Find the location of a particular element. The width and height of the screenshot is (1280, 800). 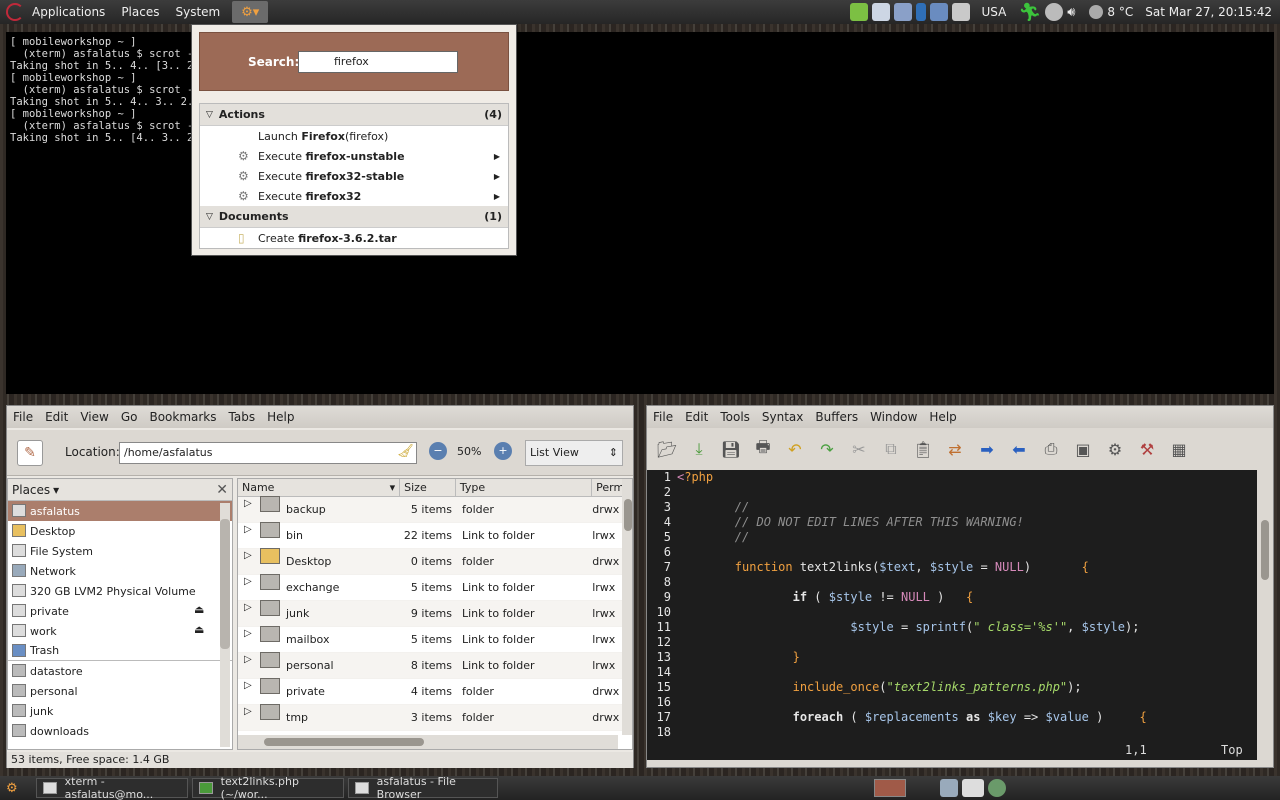

places-scrollbar is located at coordinates (225, 625).